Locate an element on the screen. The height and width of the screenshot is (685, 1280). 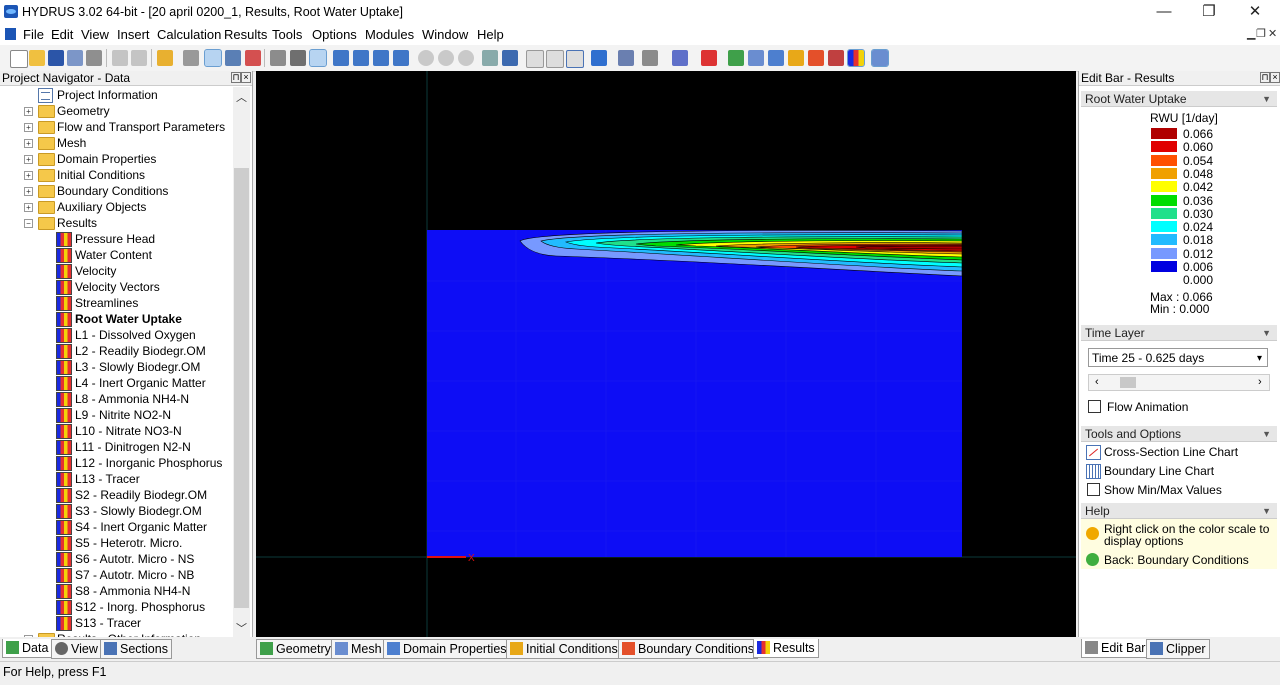
tree-item: − Results is located at coordinates (116, 223).